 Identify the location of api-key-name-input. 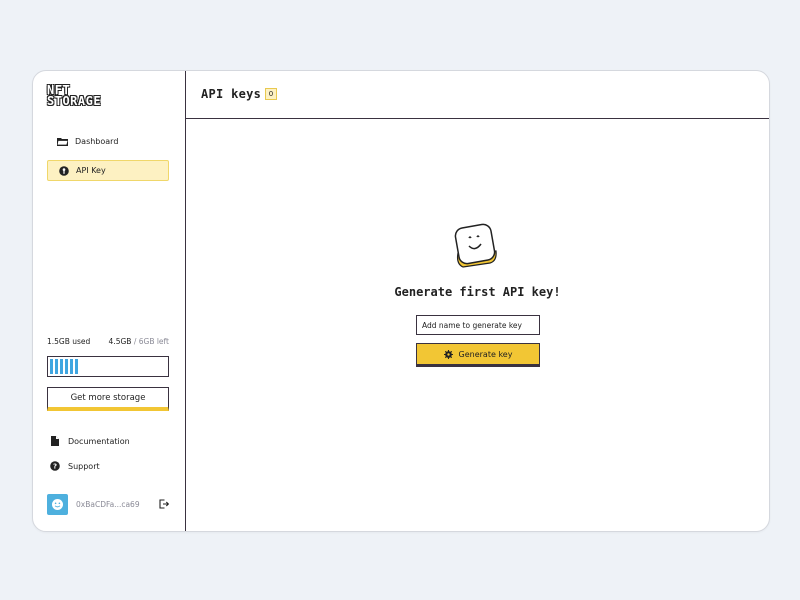
(478, 325).